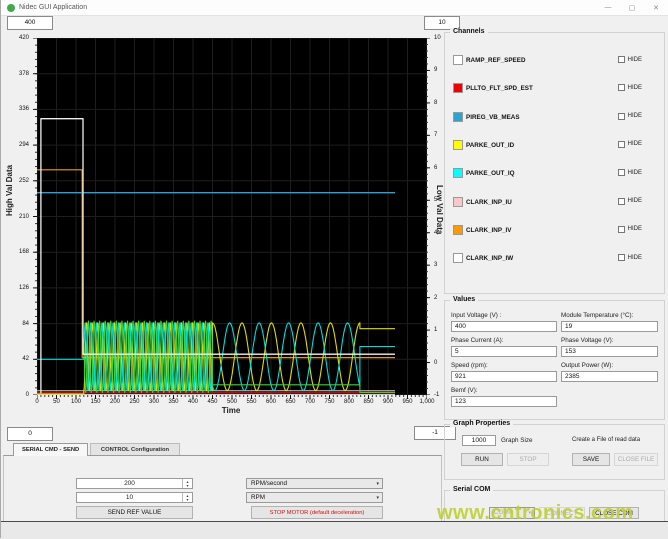 This screenshot has height=539, width=668. What do you see at coordinates (407, 402) in the screenshot?
I see `x-tick-label: 950` at bounding box center [407, 402].